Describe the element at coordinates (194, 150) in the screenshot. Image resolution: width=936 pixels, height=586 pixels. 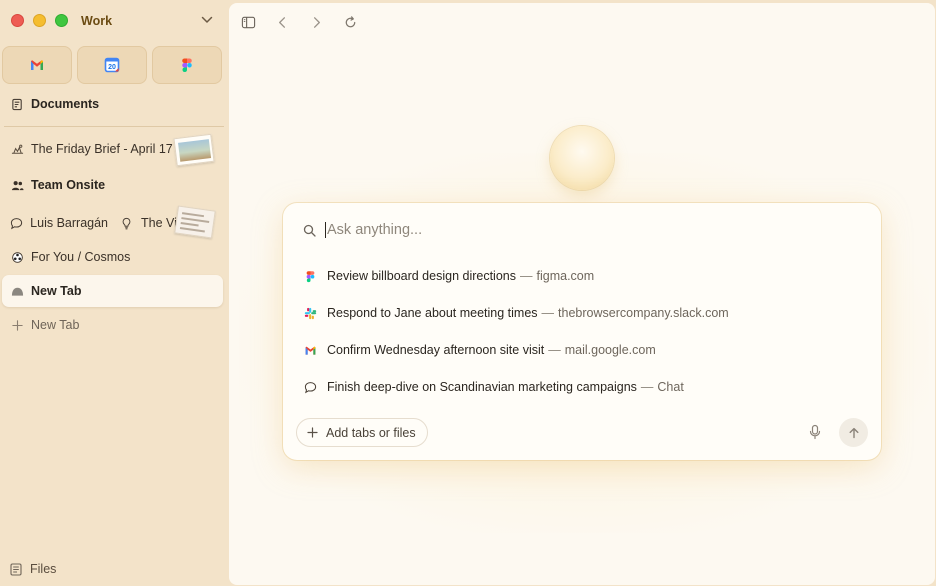
I see `tab-thumbnail-image` at that location.